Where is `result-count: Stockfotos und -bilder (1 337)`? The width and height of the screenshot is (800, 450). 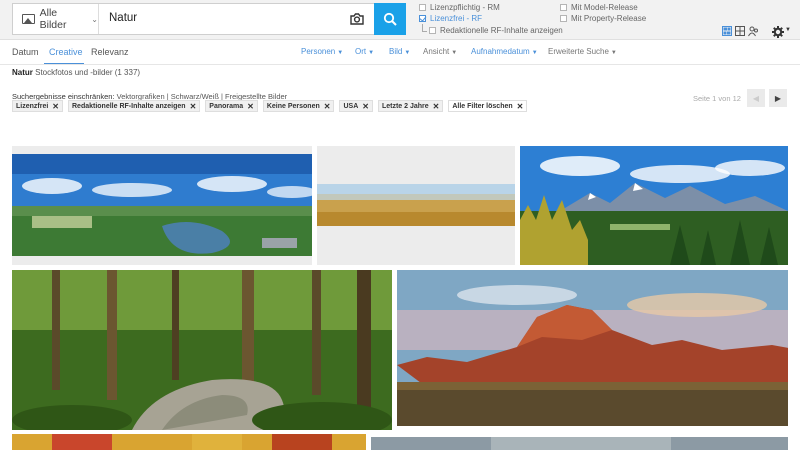 result-count: Stockfotos und -bilder (1 337) is located at coordinates (88, 72).